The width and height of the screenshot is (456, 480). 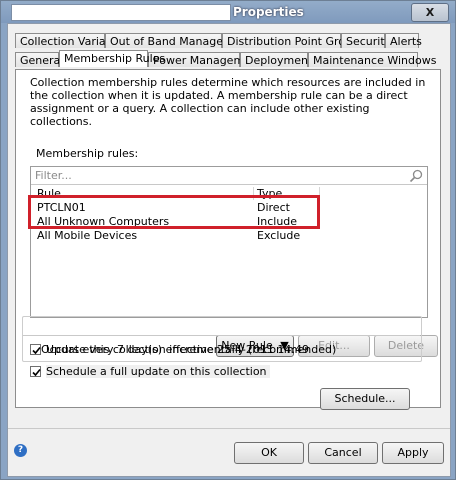 What do you see at coordinates (174, 212) in the screenshot?
I see `red-highlight-box` at bounding box center [174, 212].